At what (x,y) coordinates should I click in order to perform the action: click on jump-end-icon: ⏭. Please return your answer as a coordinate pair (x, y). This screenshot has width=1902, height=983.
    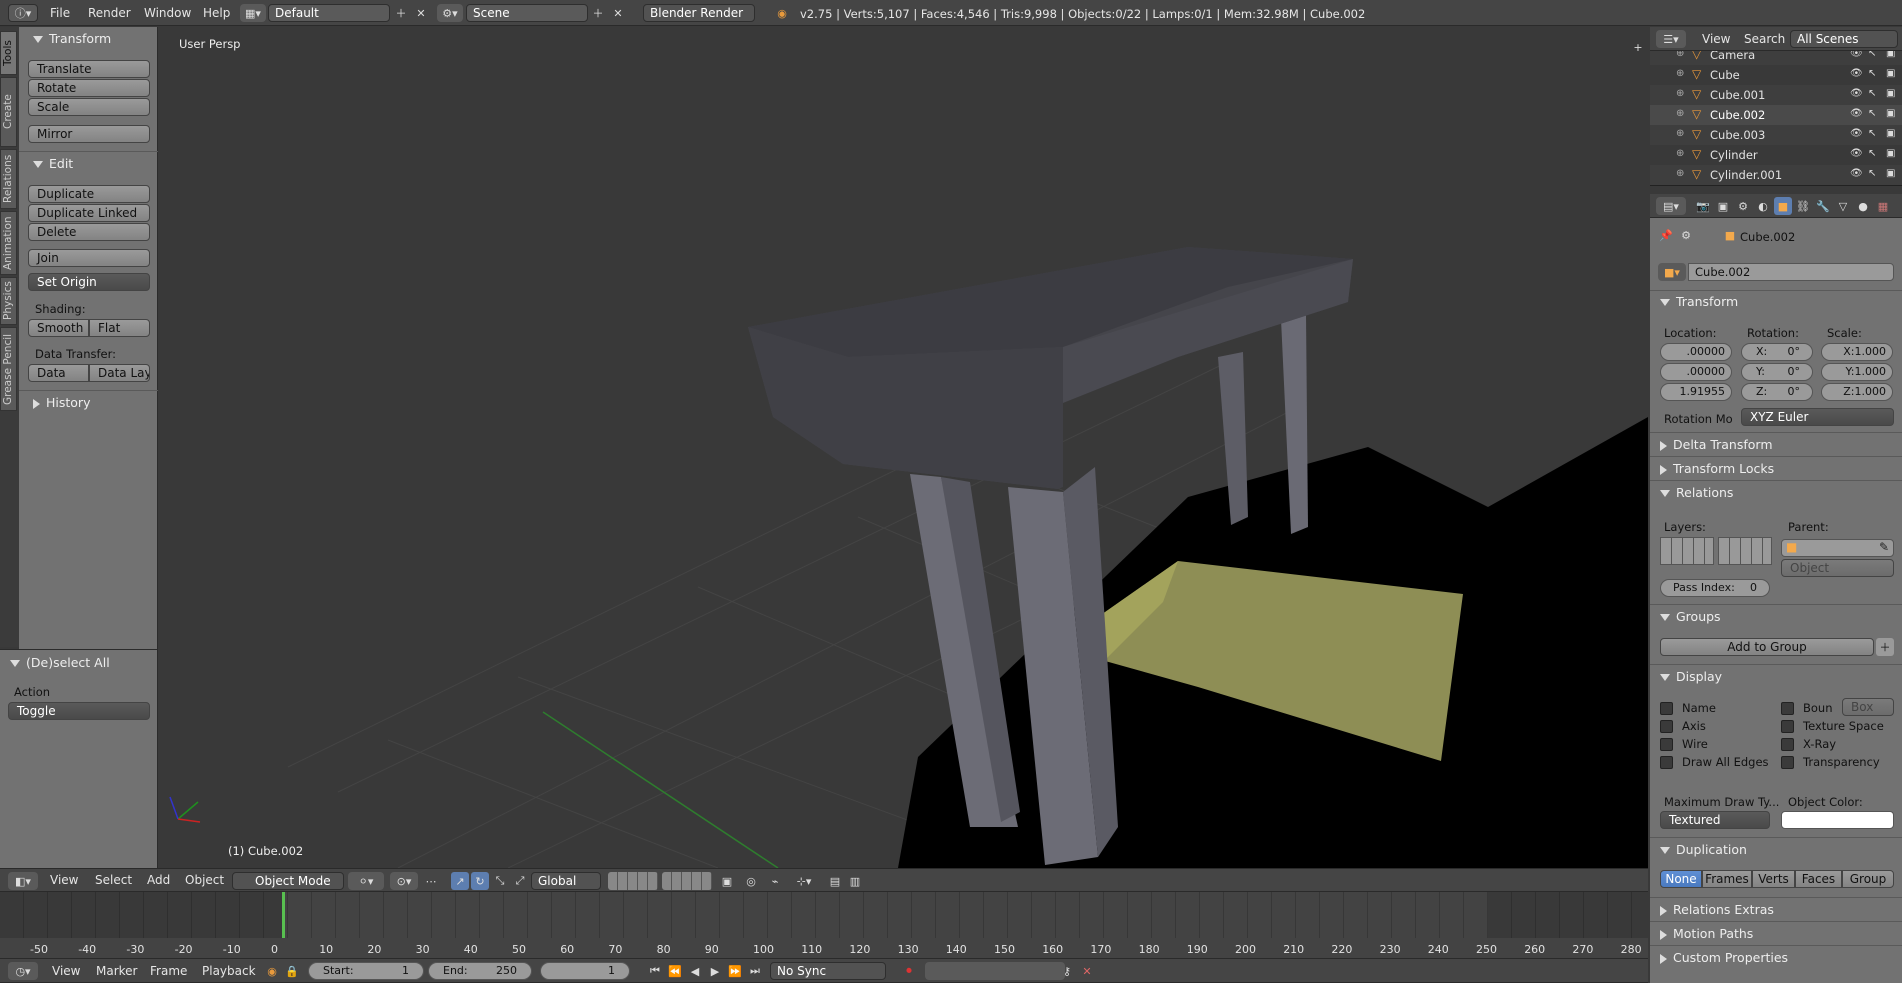
    Looking at the image, I should click on (755, 971).